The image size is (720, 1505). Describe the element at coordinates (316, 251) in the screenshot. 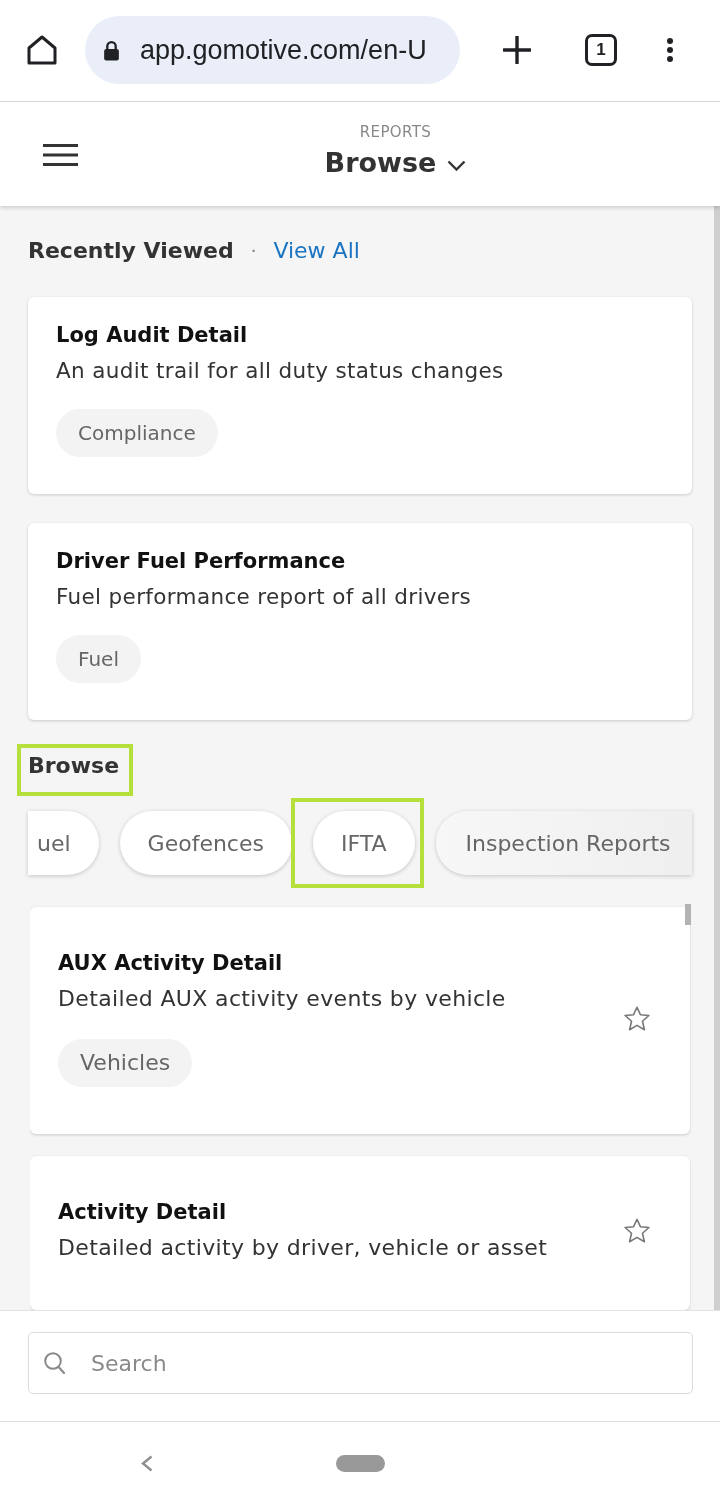

I see `view-all-link: View All` at that location.